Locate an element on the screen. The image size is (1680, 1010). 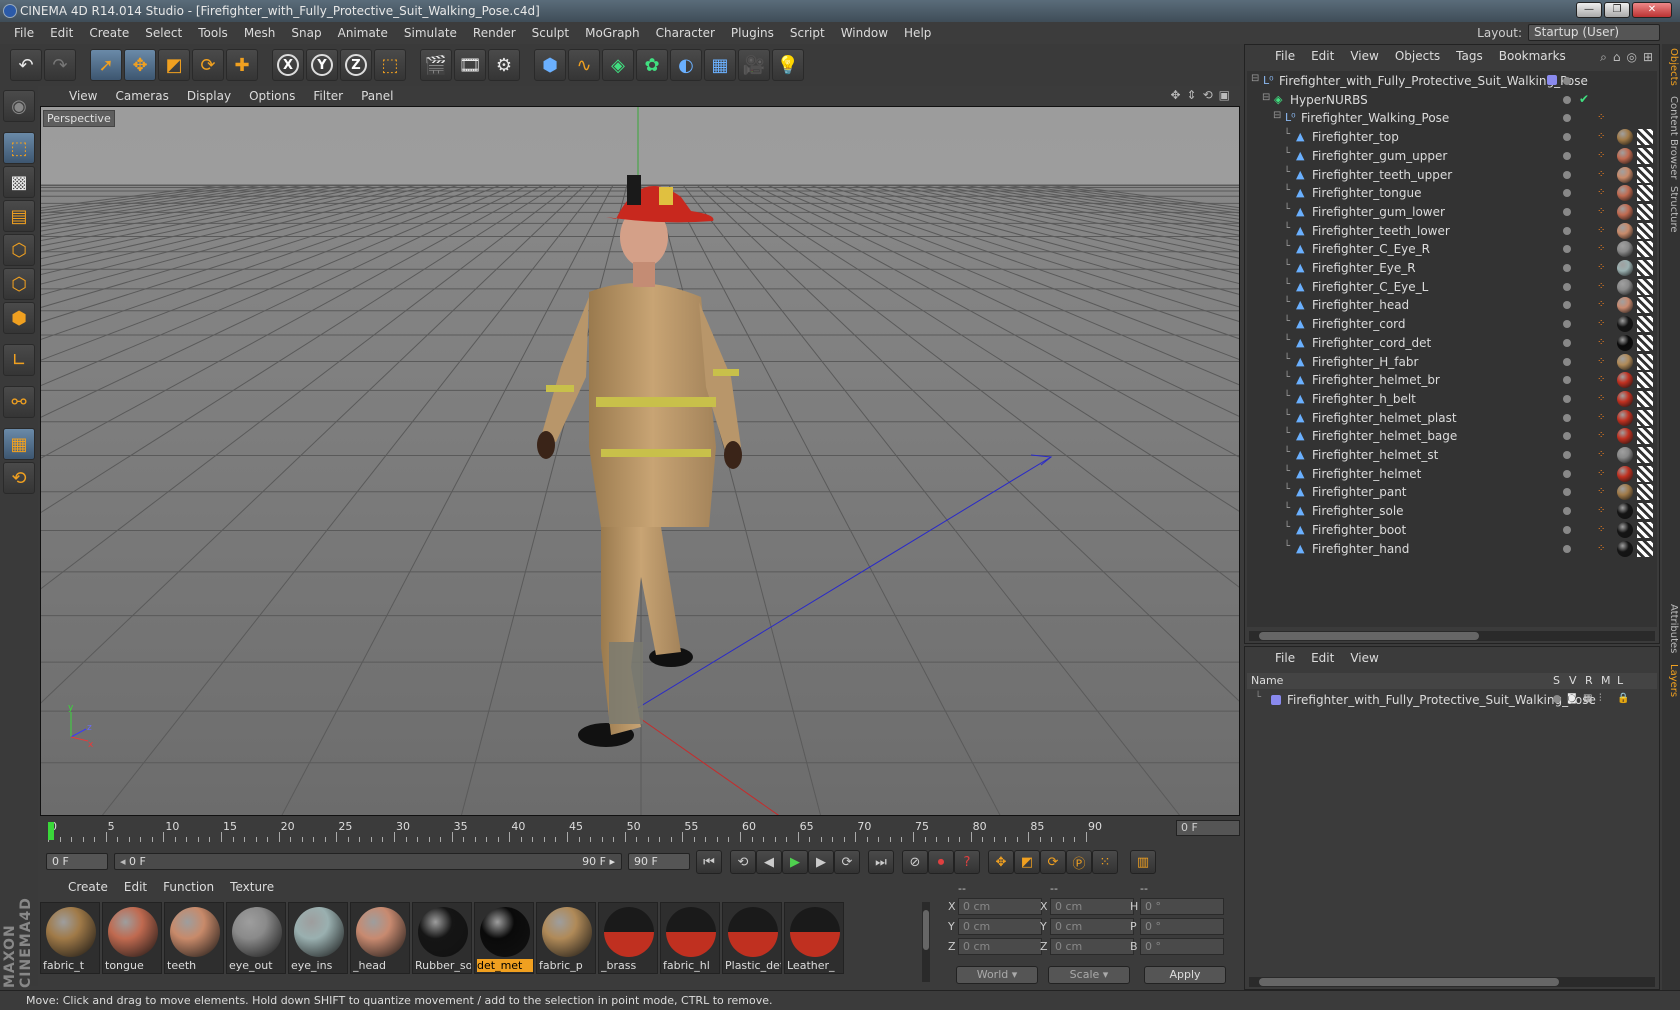
menu-edit: Edit is located at coordinates (61, 33).